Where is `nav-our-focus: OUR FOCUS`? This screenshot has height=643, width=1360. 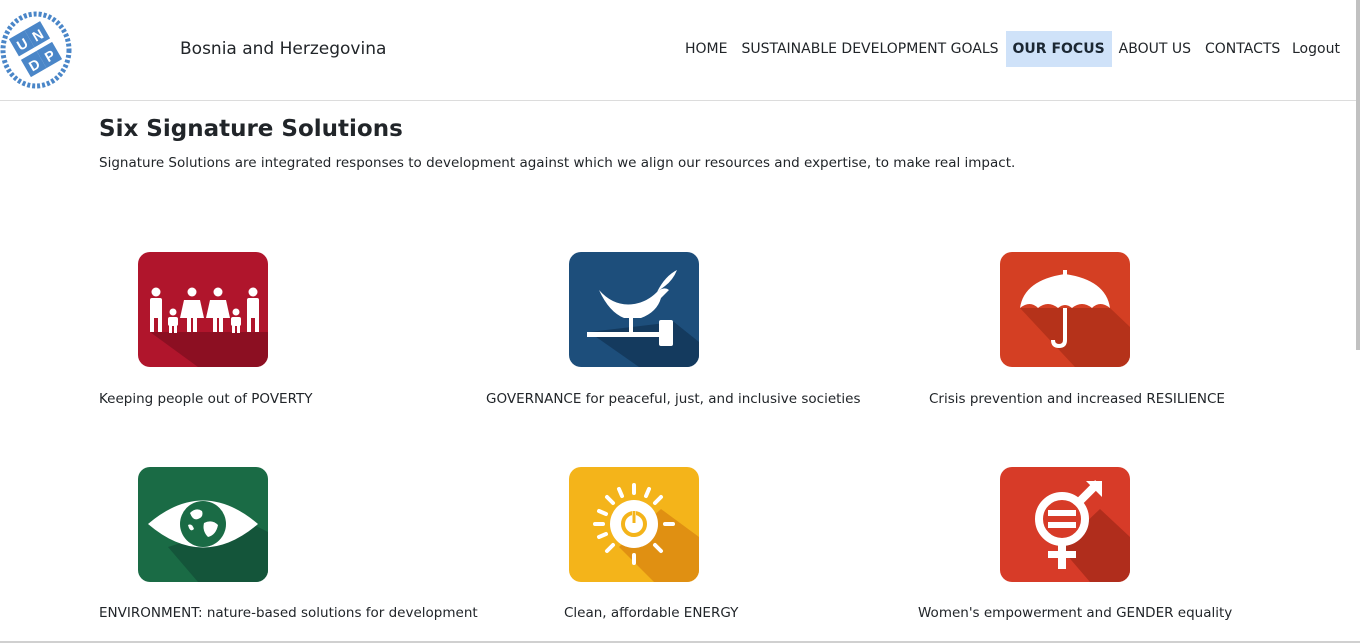
nav-our-focus: OUR FOCUS is located at coordinates (1058, 49).